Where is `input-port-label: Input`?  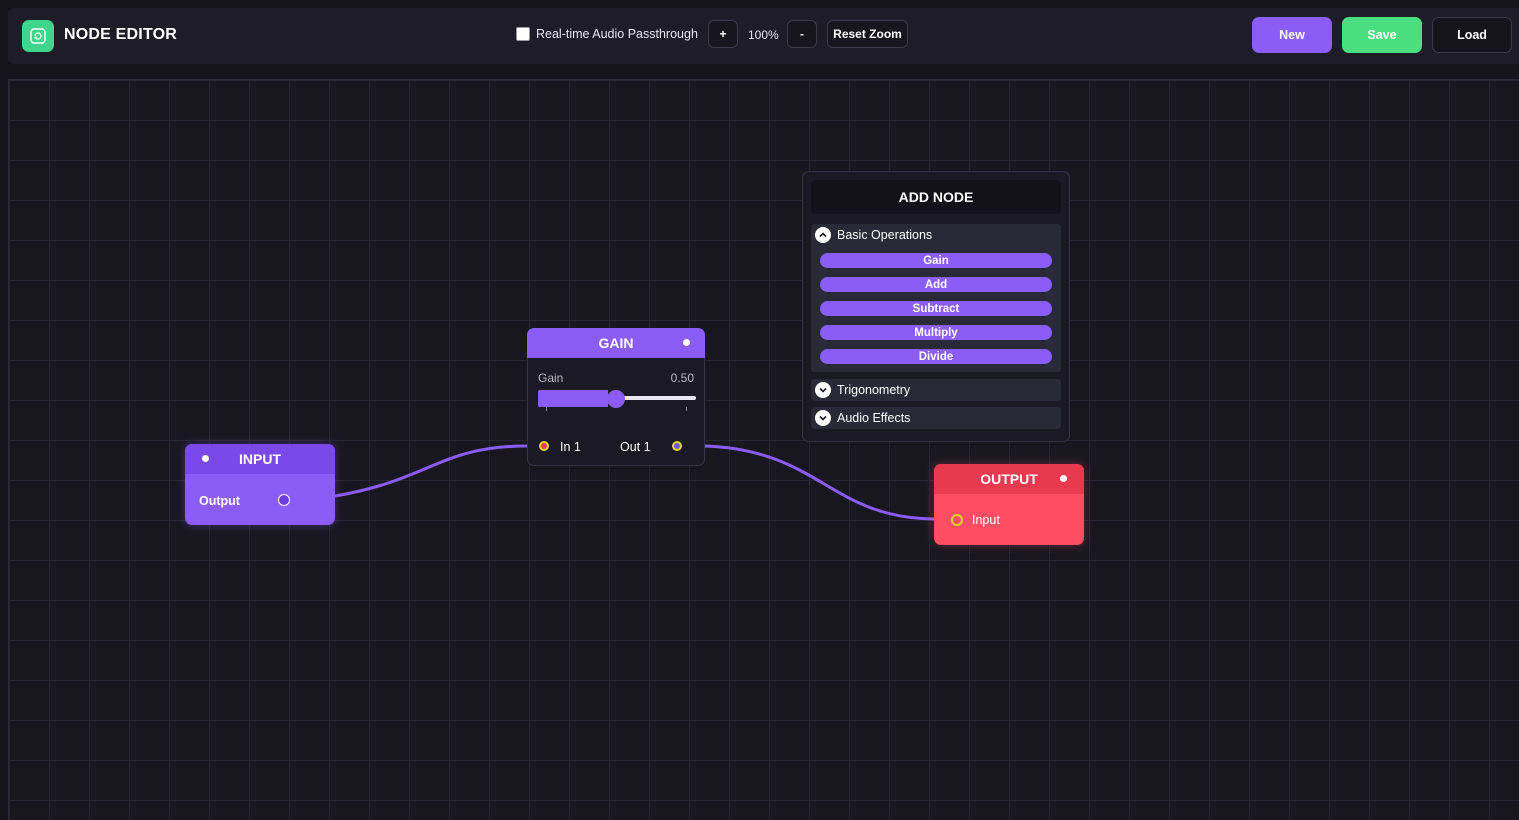 input-port-label: Input is located at coordinates (986, 520).